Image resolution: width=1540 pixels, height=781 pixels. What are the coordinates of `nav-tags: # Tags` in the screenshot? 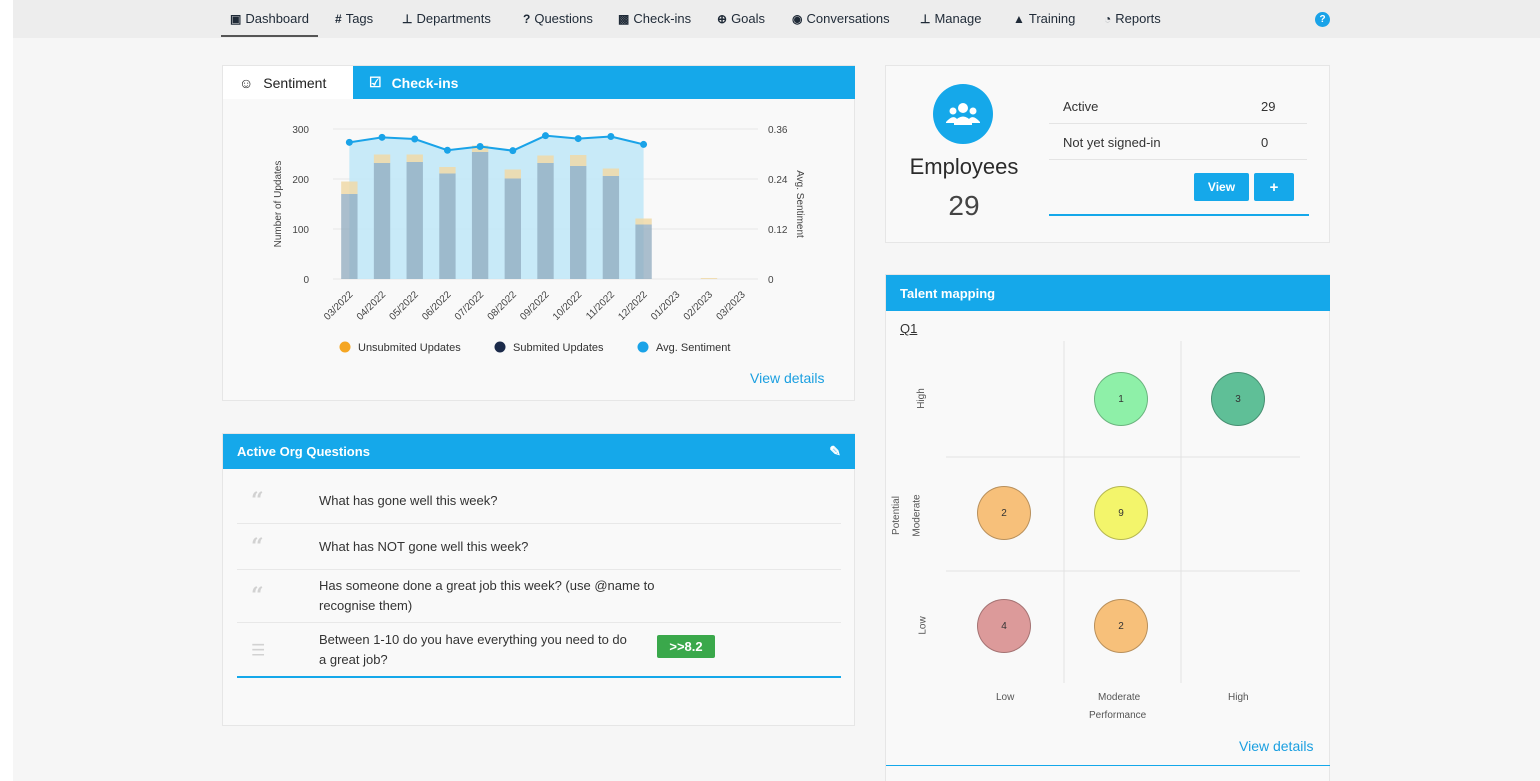 It's located at (354, 18).